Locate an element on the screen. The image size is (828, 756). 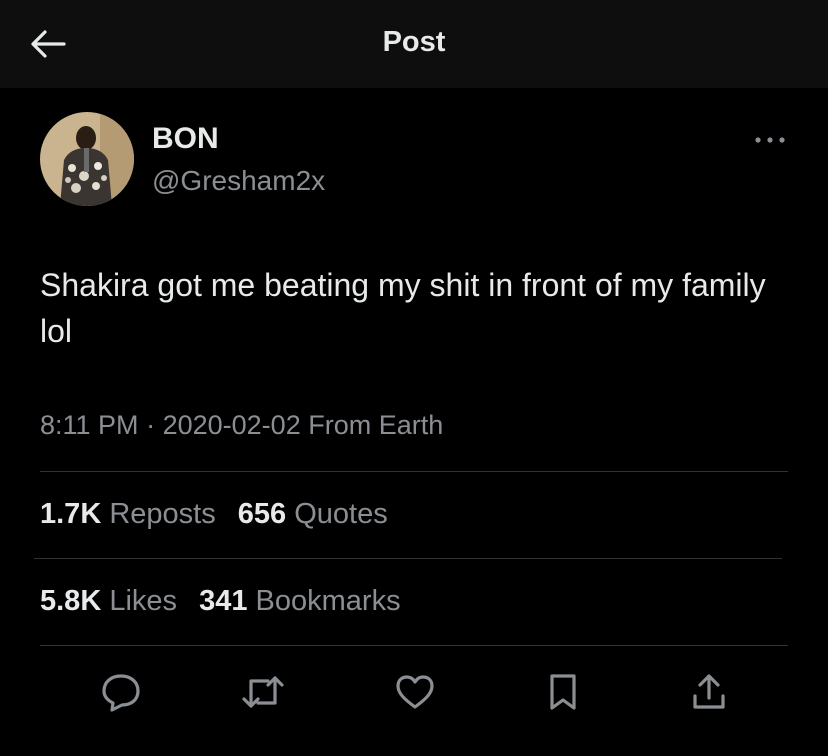
post-metadata: 8:11 PM · 2020-02-02 From Earth is located at coordinates (241, 425).